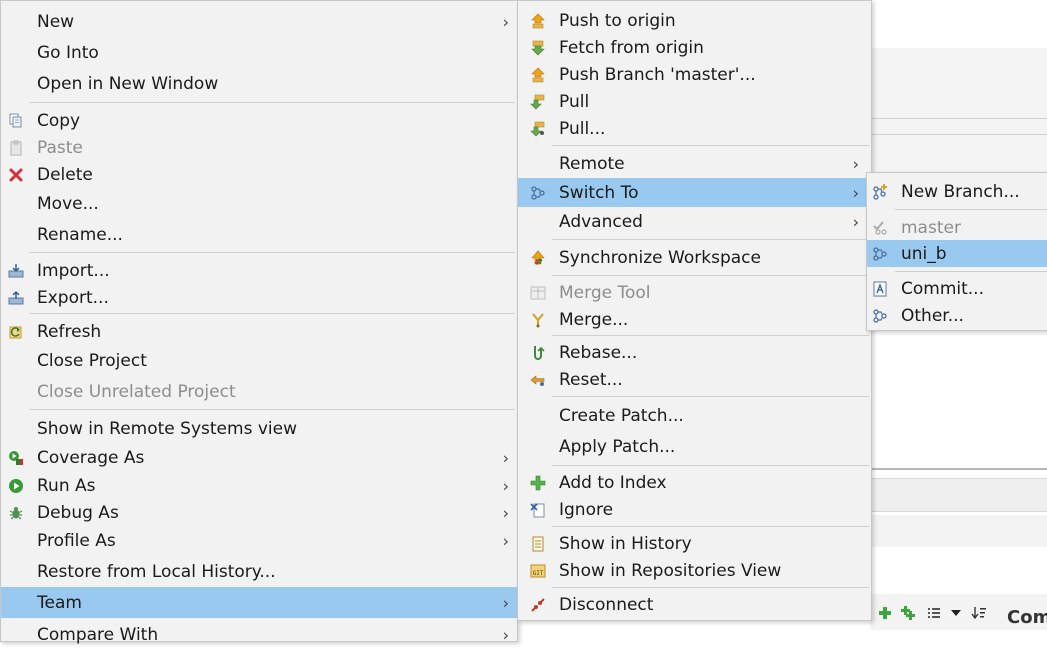  What do you see at coordinates (16, 174) in the screenshot?
I see `delete-icon` at bounding box center [16, 174].